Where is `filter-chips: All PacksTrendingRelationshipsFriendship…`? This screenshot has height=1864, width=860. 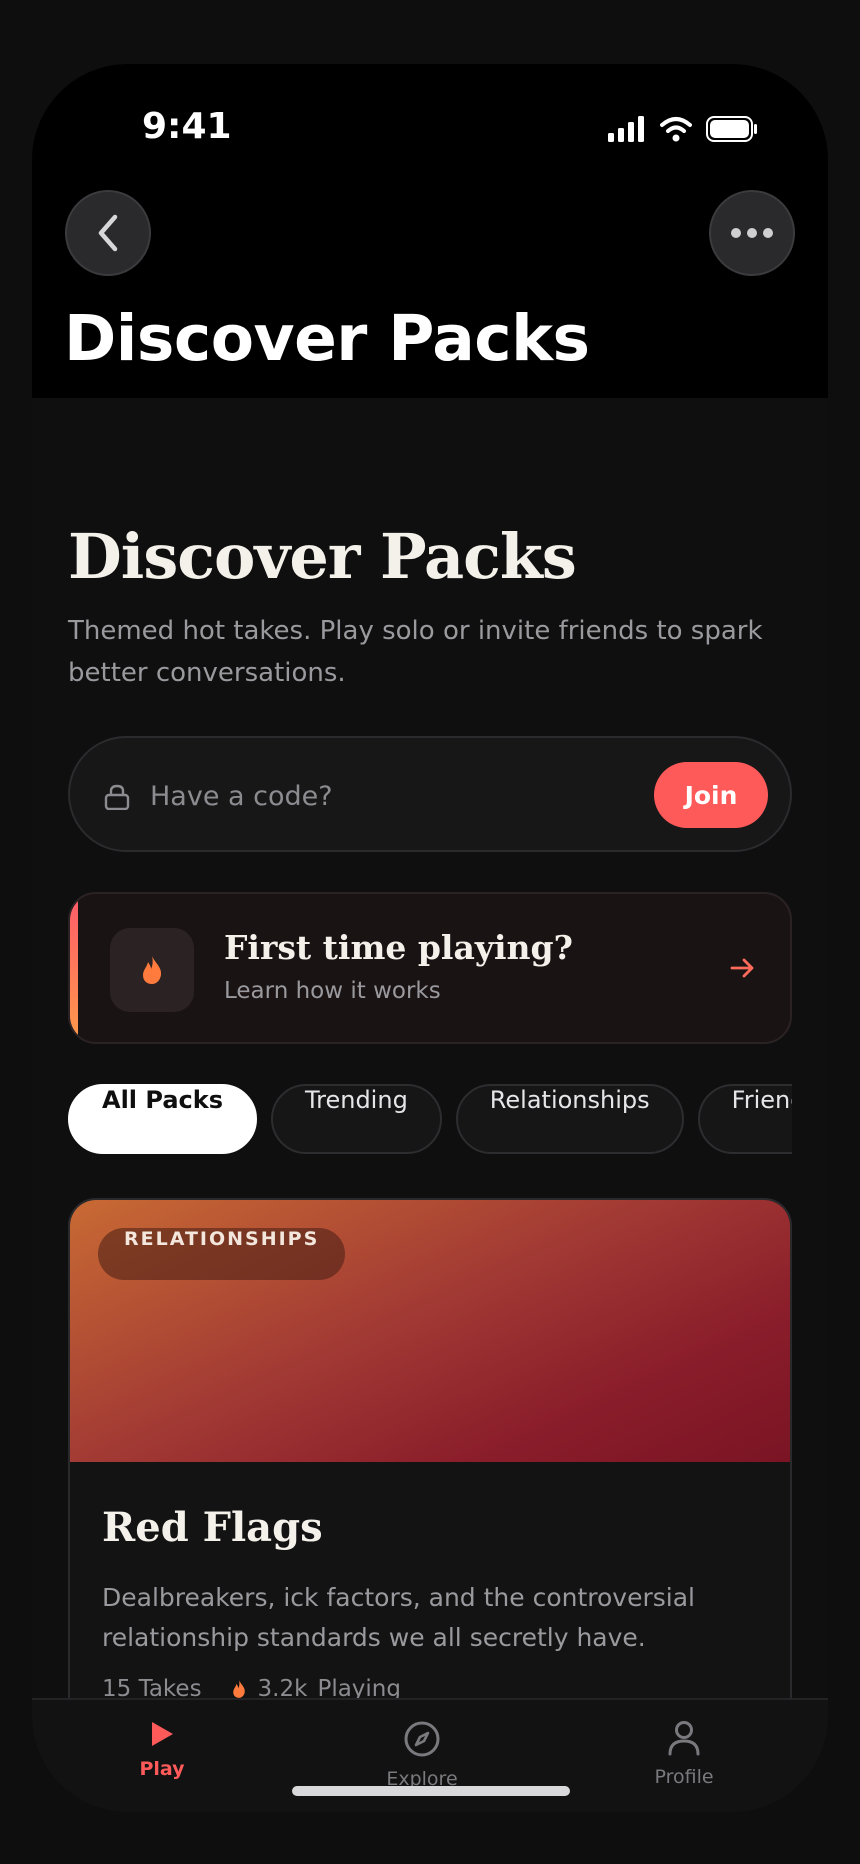 filter-chips: All PacksTrendingRelationshipsFriendship… is located at coordinates (430, 1120).